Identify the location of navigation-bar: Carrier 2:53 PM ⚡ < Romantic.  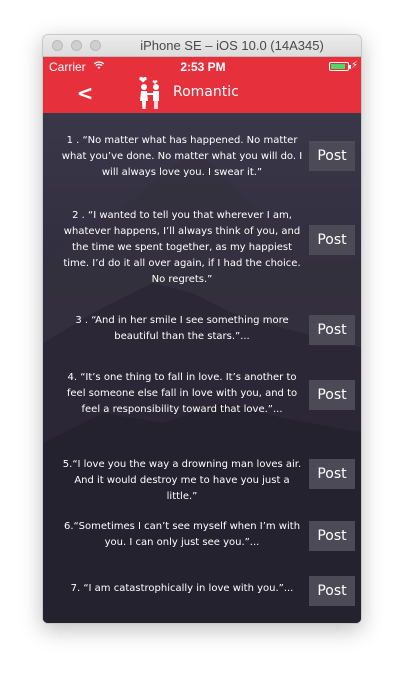
(202, 85).